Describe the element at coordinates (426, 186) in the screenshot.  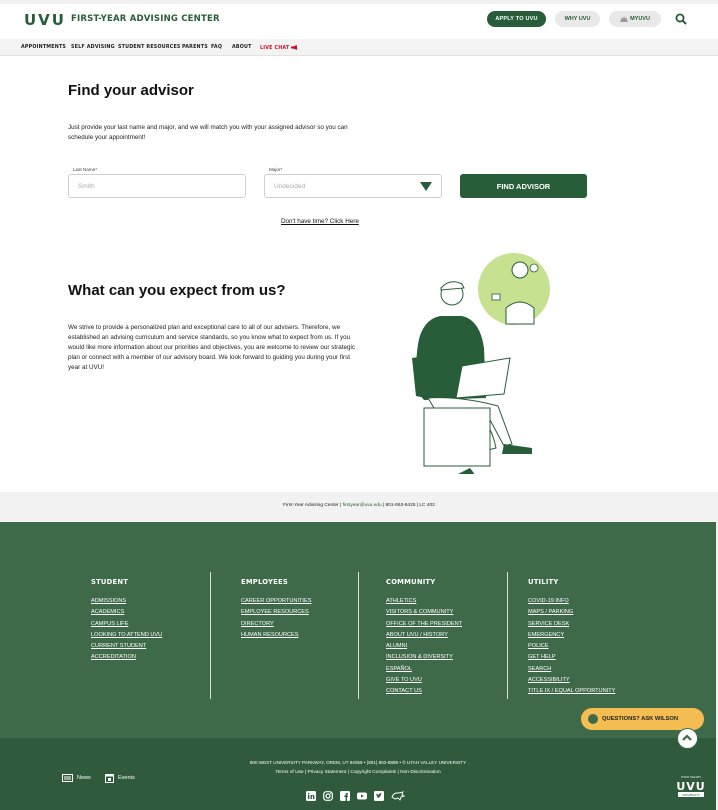
I see `dropdown-arrow-icon` at that location.